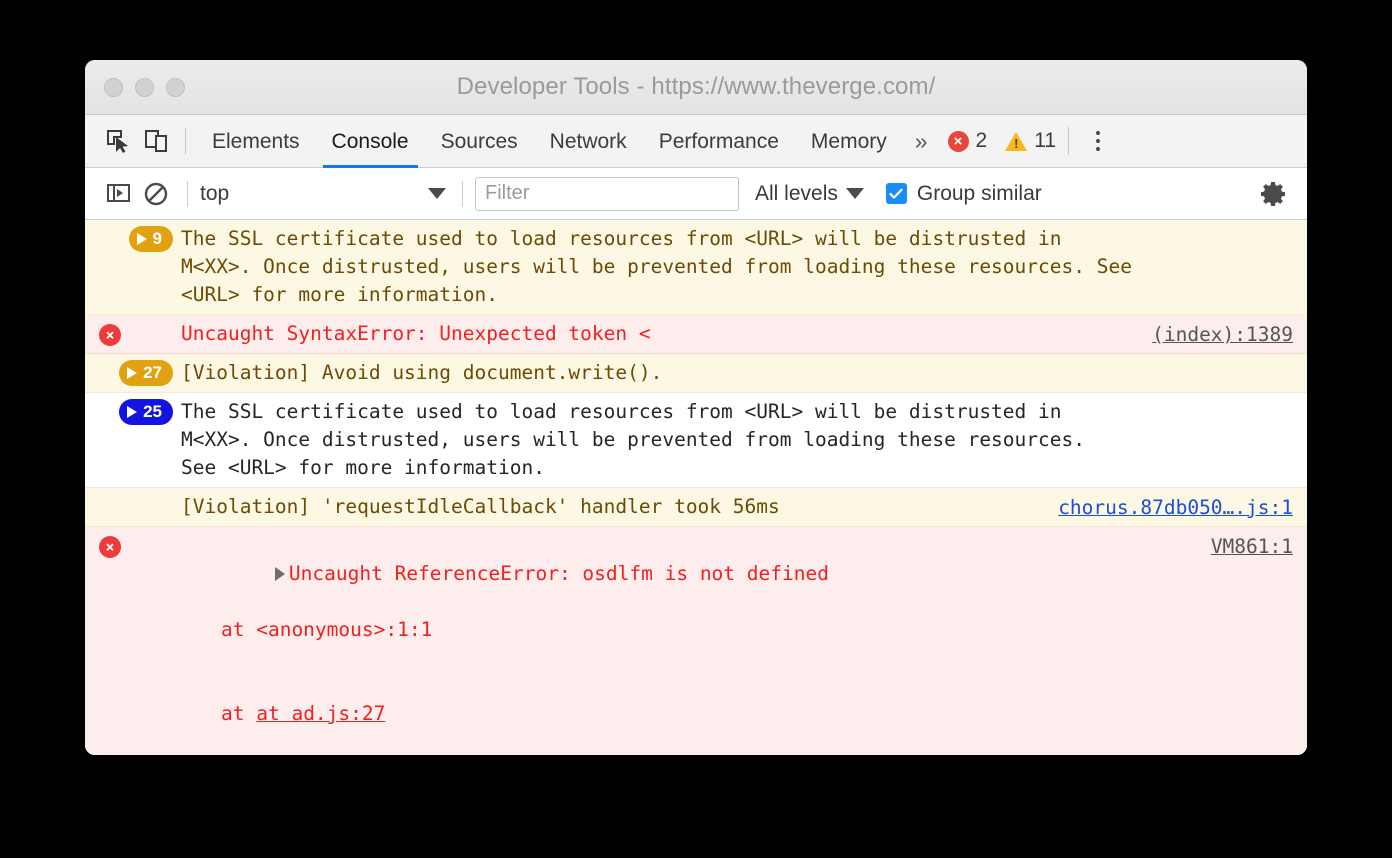 Image resolution: width=1392 pixels, height=858 pixels. Describe the element at coordinates (370, 141) in the screenshot. I see `tab-console: Console` at that location.